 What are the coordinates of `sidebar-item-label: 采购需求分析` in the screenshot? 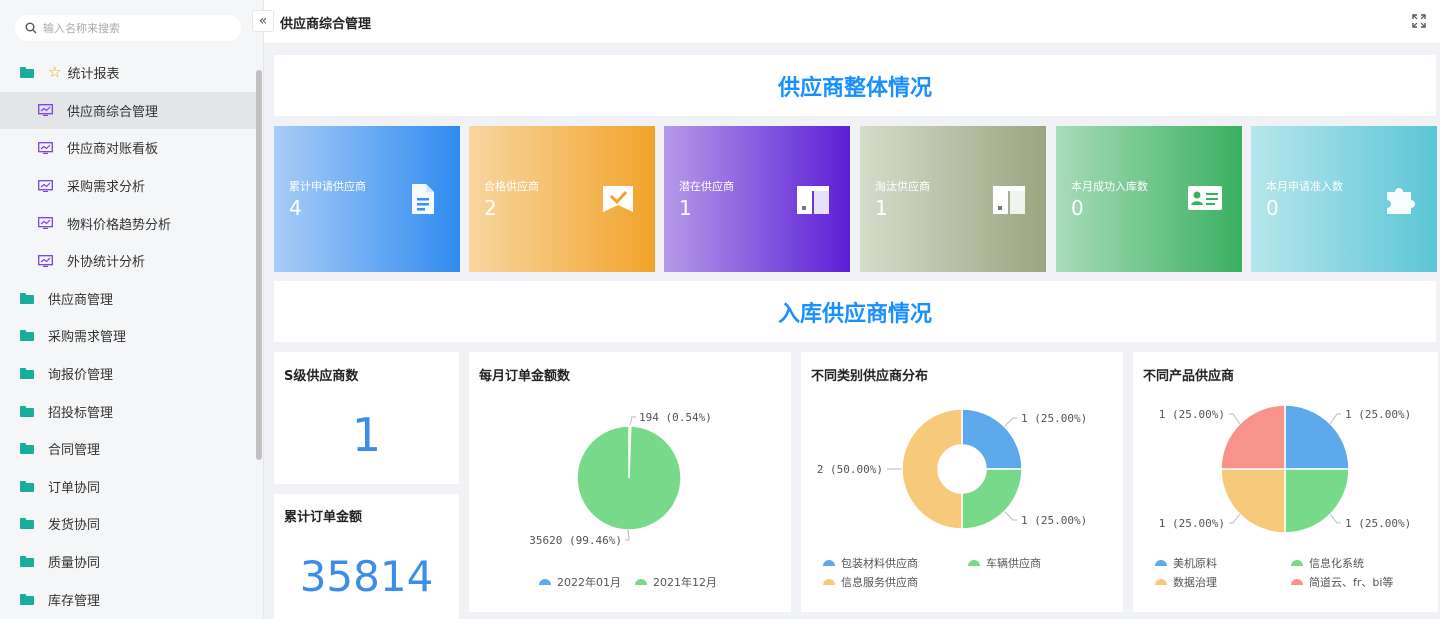 It's located at (106, 188).